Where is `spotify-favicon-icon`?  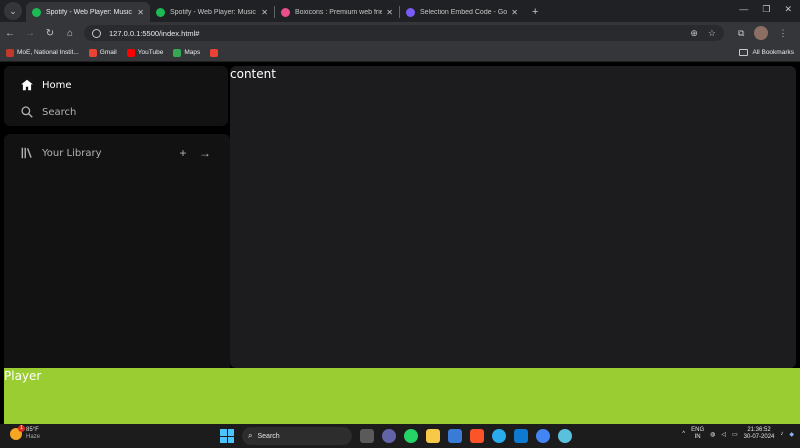 spotify-favicon-icon is located at coordinates (160, 12).